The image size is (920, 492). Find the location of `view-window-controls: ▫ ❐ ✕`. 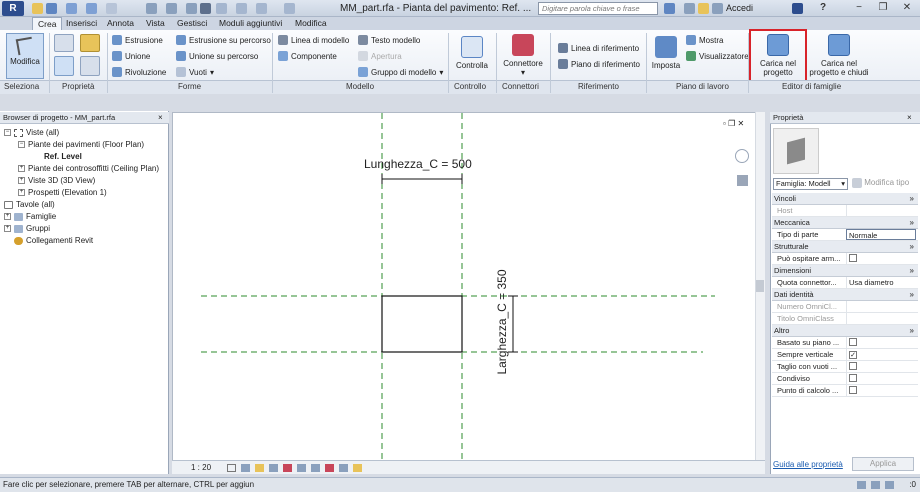

view-window-controls: ▫ ❐ ✕ is located at coordinates (733, 123).